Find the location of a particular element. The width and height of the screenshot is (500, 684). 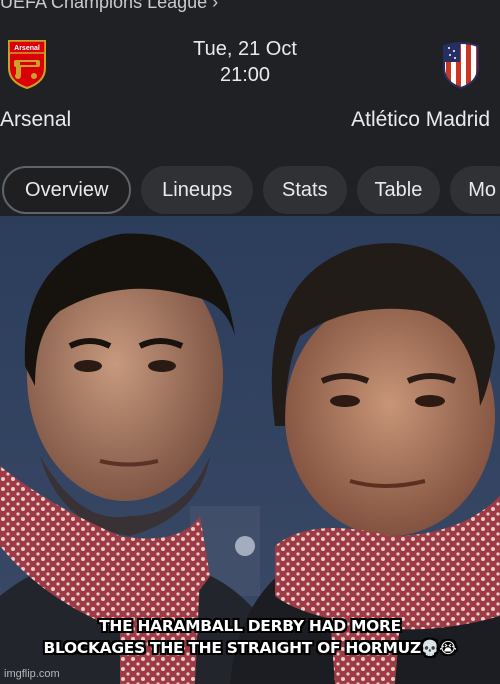

caption-line-2: BLOCKAGES THE THE STRAIGHT OF HORMUZ💀😭 is located at coordinates (250, 648).